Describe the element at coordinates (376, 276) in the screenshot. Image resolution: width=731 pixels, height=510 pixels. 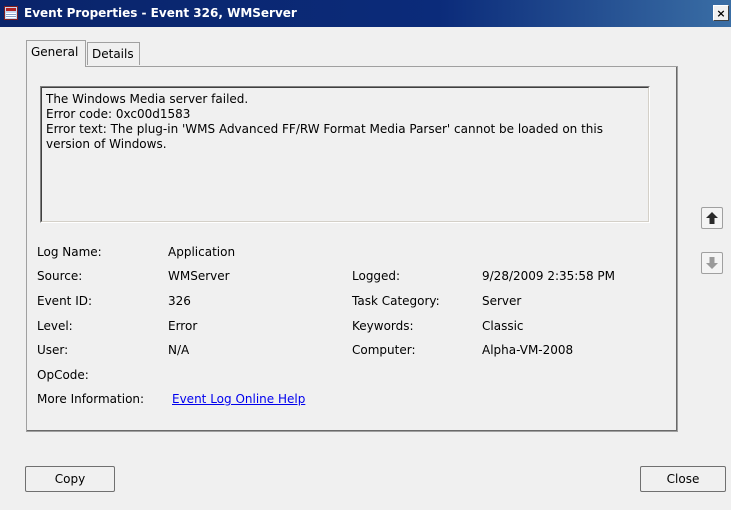
I see `logged-label: Logged:` at that location.